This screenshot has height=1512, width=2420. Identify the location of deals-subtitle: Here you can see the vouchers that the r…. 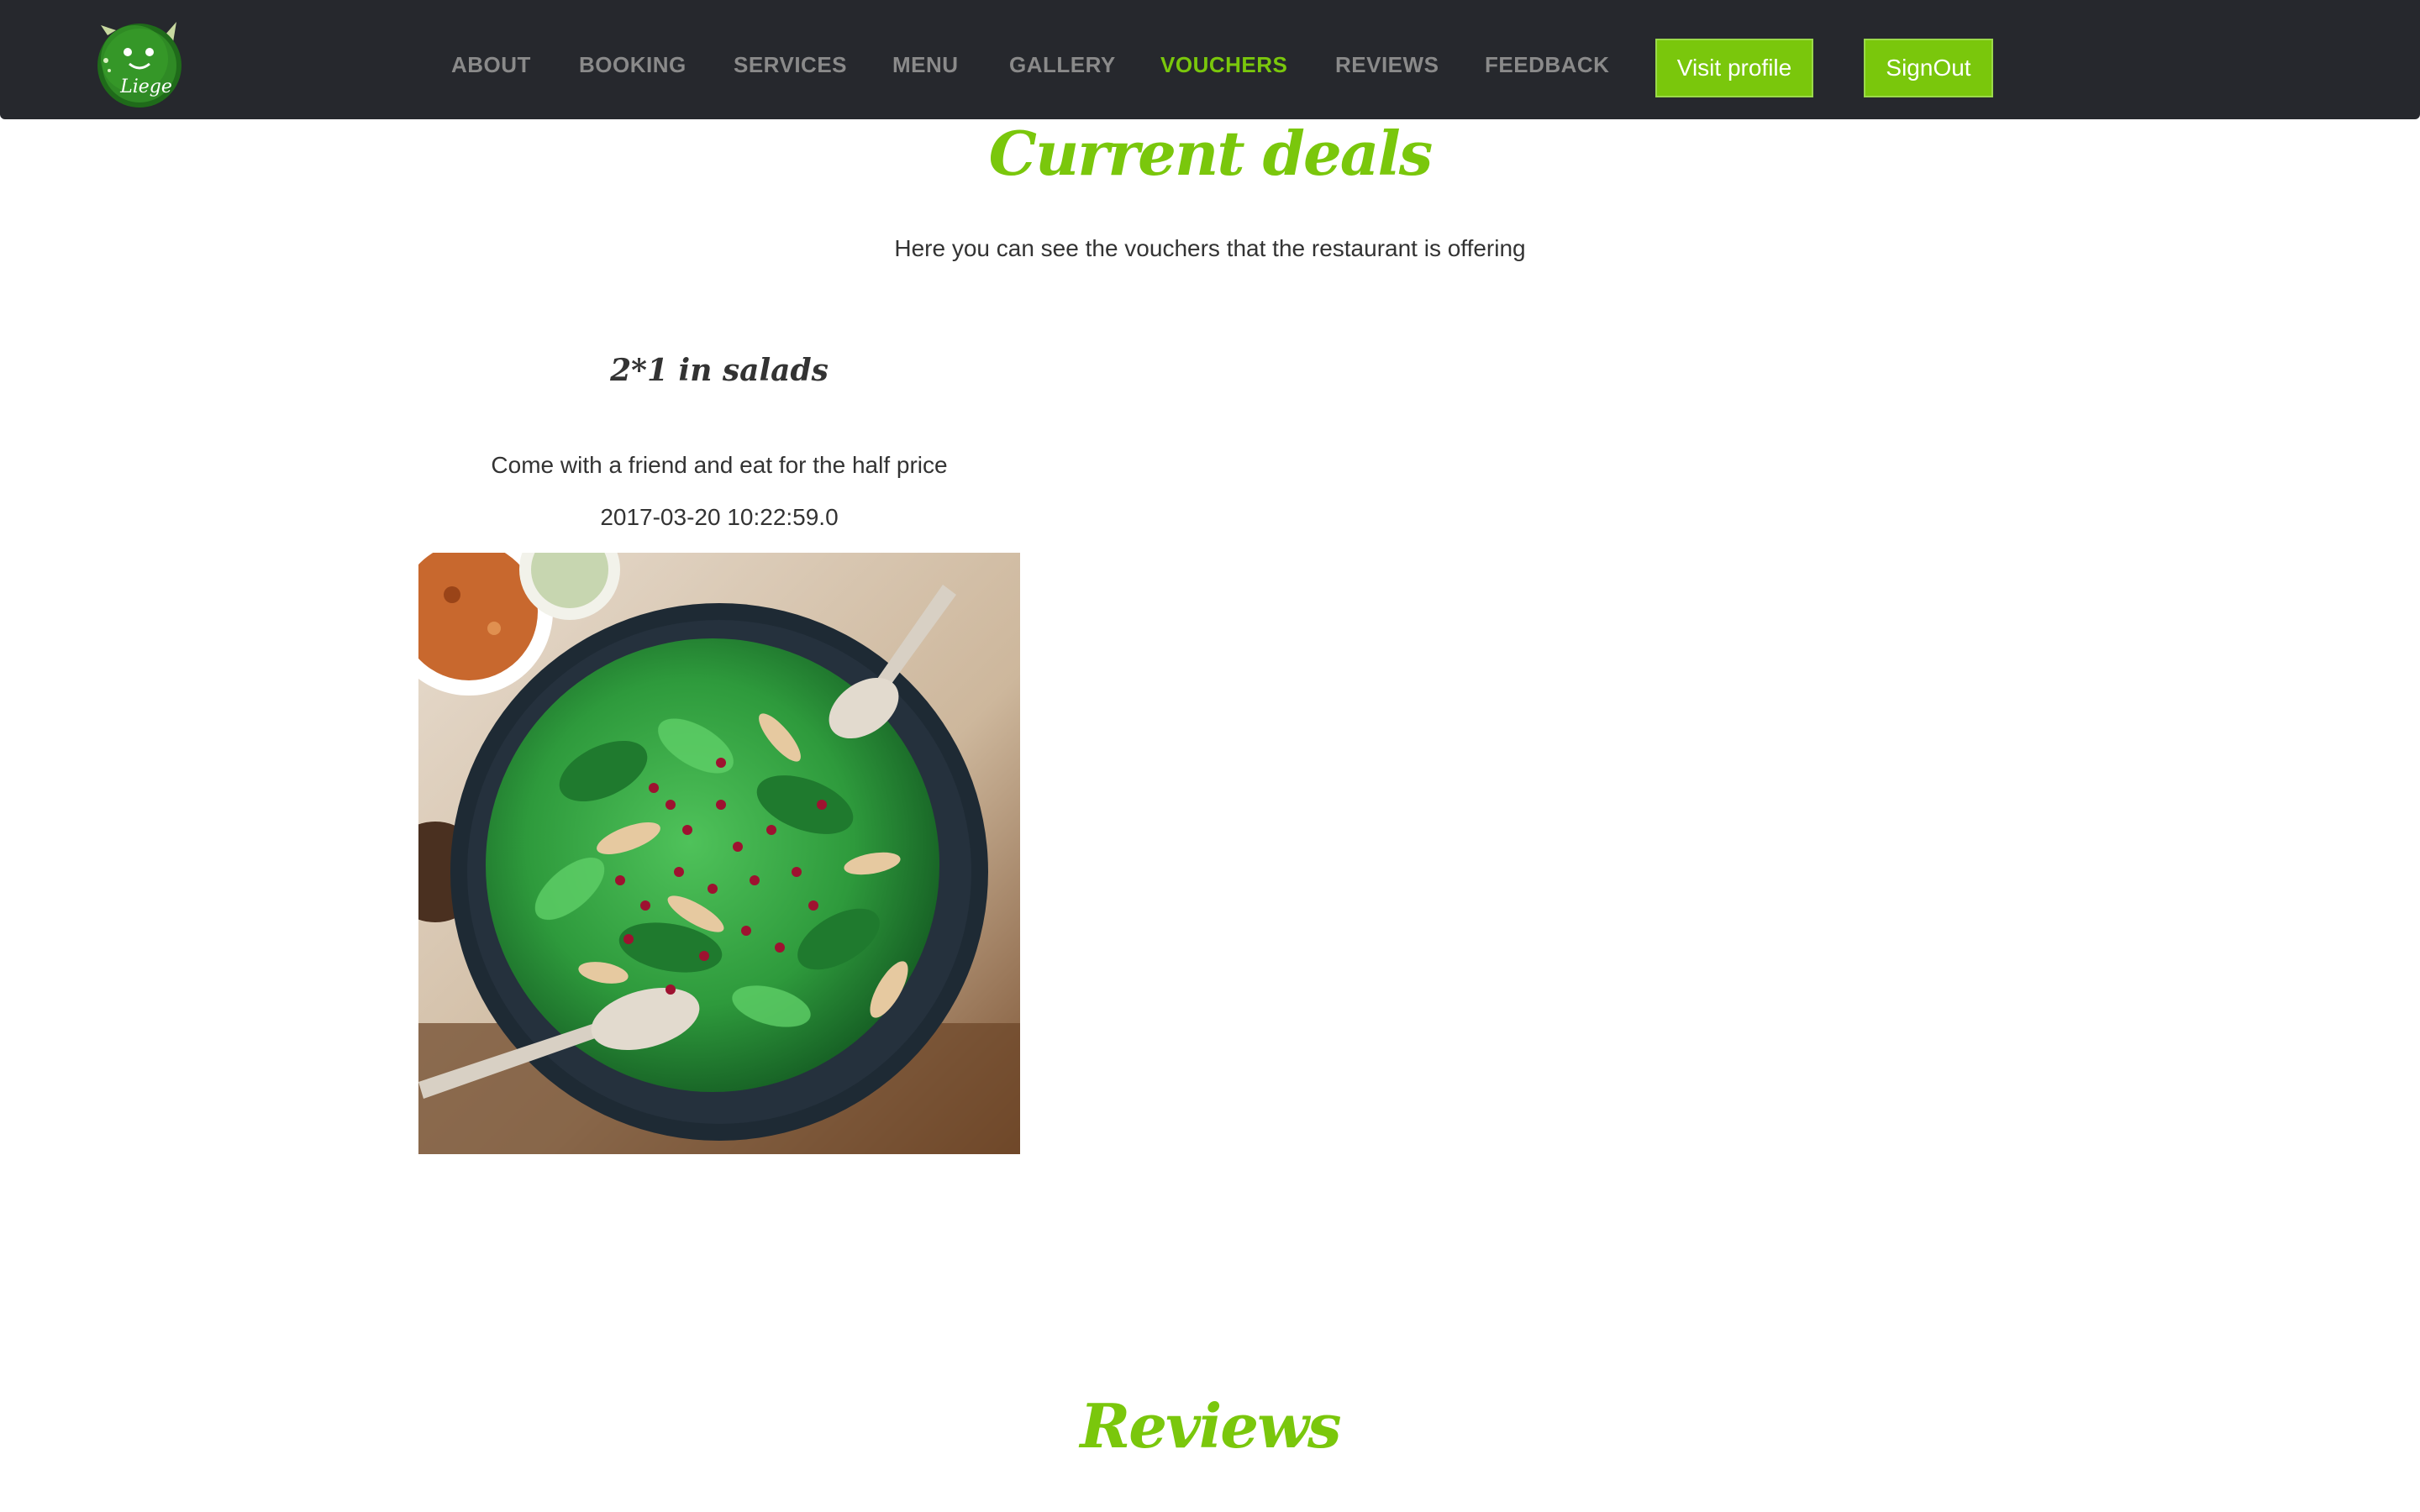
(1210, 248).